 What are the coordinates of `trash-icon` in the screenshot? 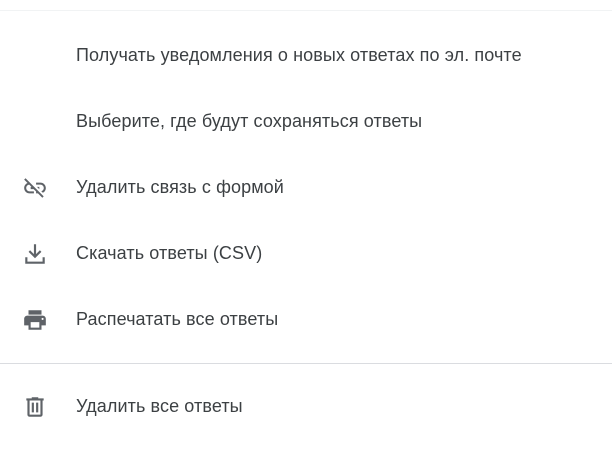 It's located at (35, 407).